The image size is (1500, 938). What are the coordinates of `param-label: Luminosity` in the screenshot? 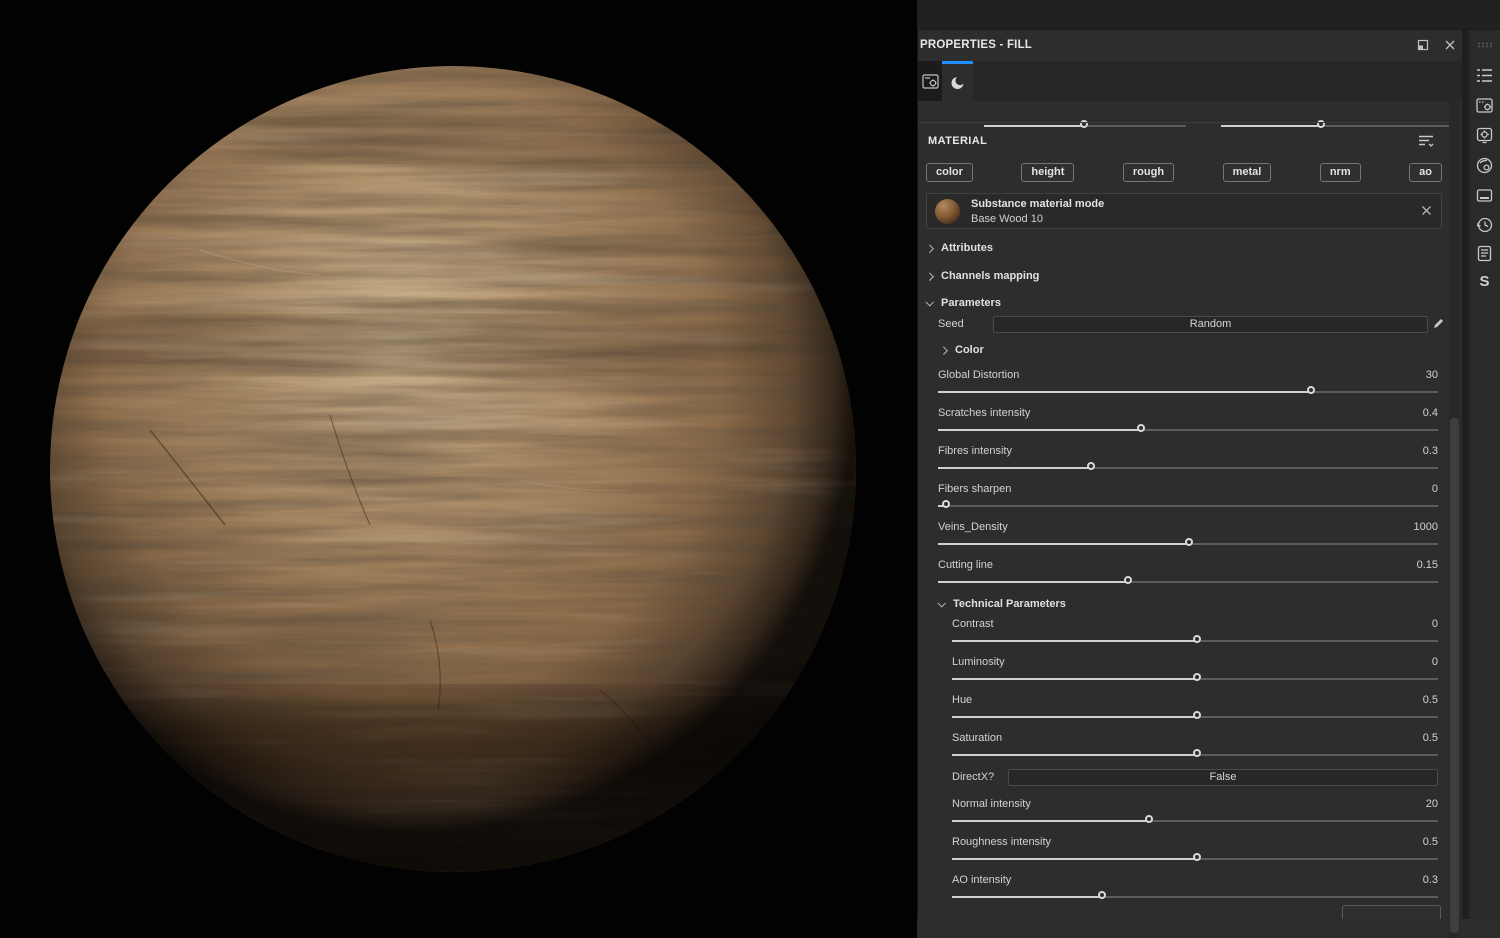 It's located at (978, 662).